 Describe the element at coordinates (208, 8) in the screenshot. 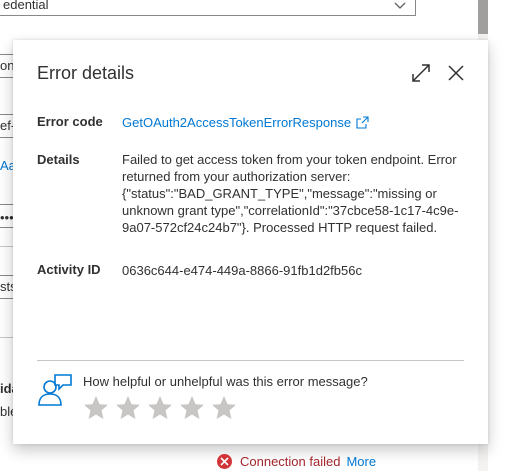

I see `credential-dropdown: edential` at that location.